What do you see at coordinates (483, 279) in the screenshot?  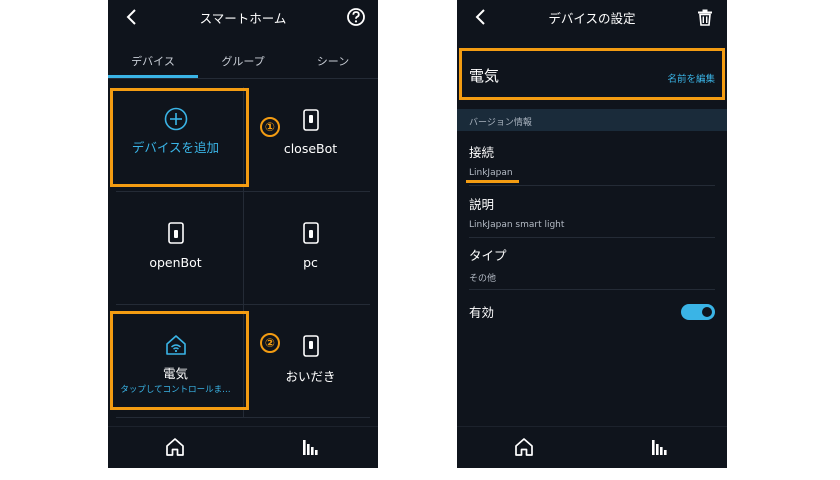 I see `info-value: その他` at bounding box center [483, 279].